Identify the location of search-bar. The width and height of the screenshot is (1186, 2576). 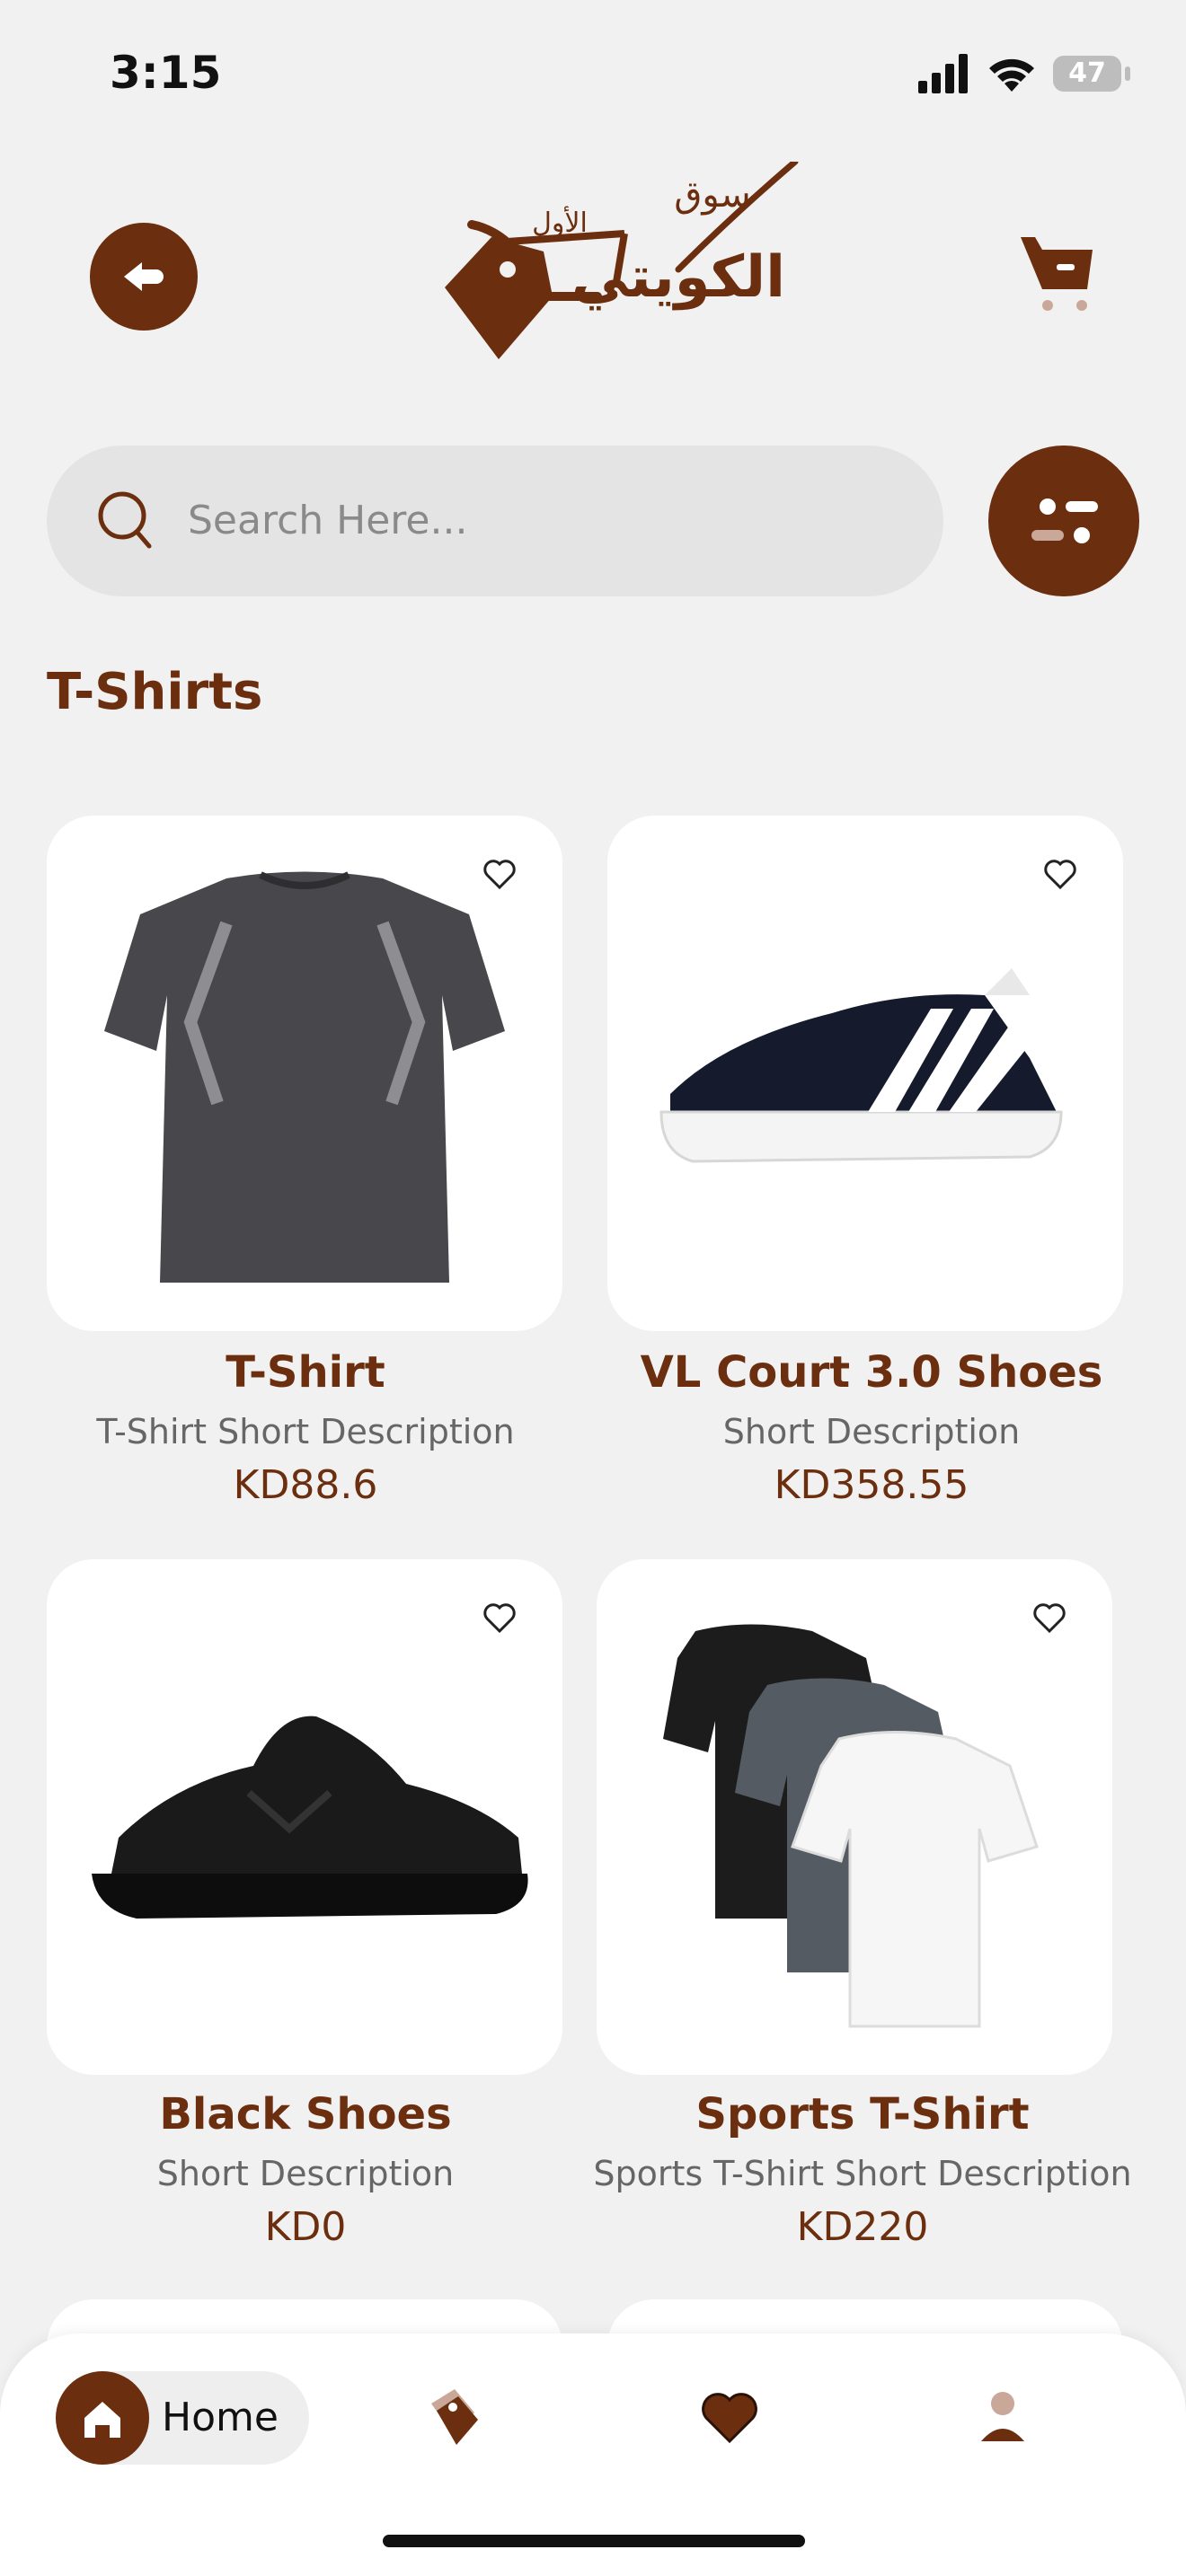
(495, 521).